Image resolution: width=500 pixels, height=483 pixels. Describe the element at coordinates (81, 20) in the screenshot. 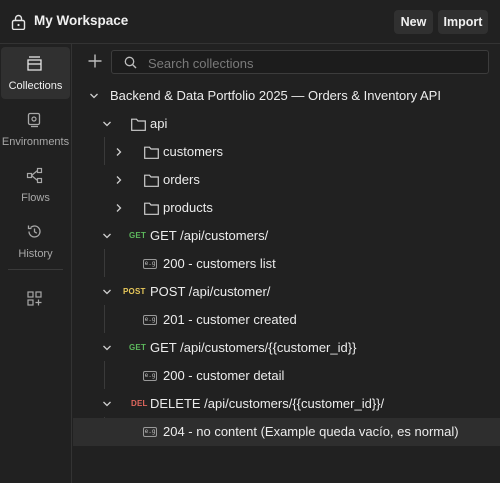

I see `workspace-title: My Workspace` at that location.